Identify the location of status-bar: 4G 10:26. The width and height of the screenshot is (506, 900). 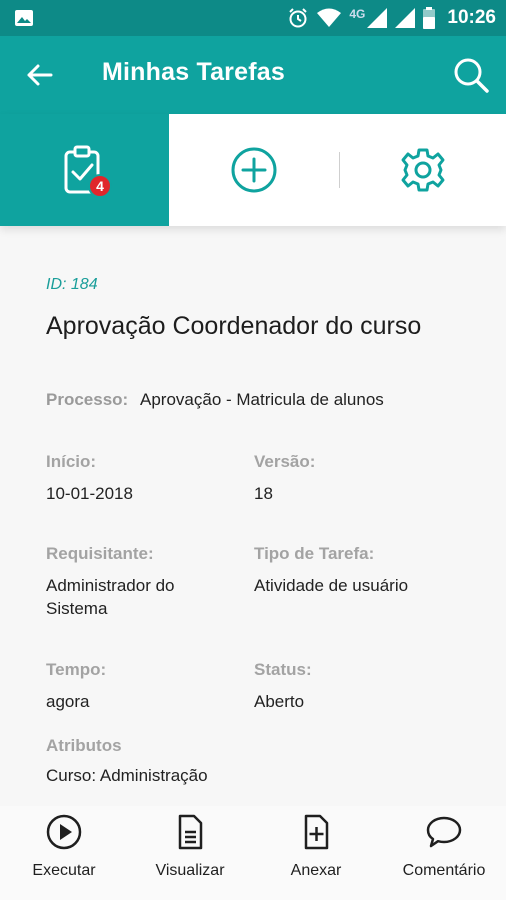
(253, 18).